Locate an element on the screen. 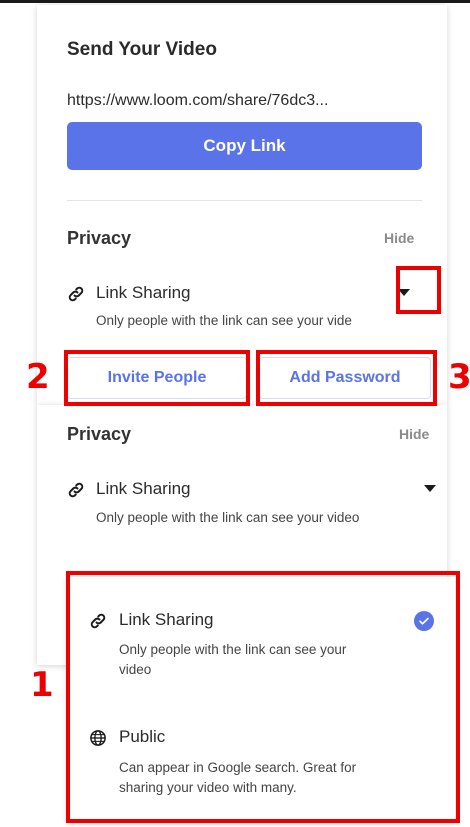  panel-title: Send Your Video is located at coordinates (142, 49).